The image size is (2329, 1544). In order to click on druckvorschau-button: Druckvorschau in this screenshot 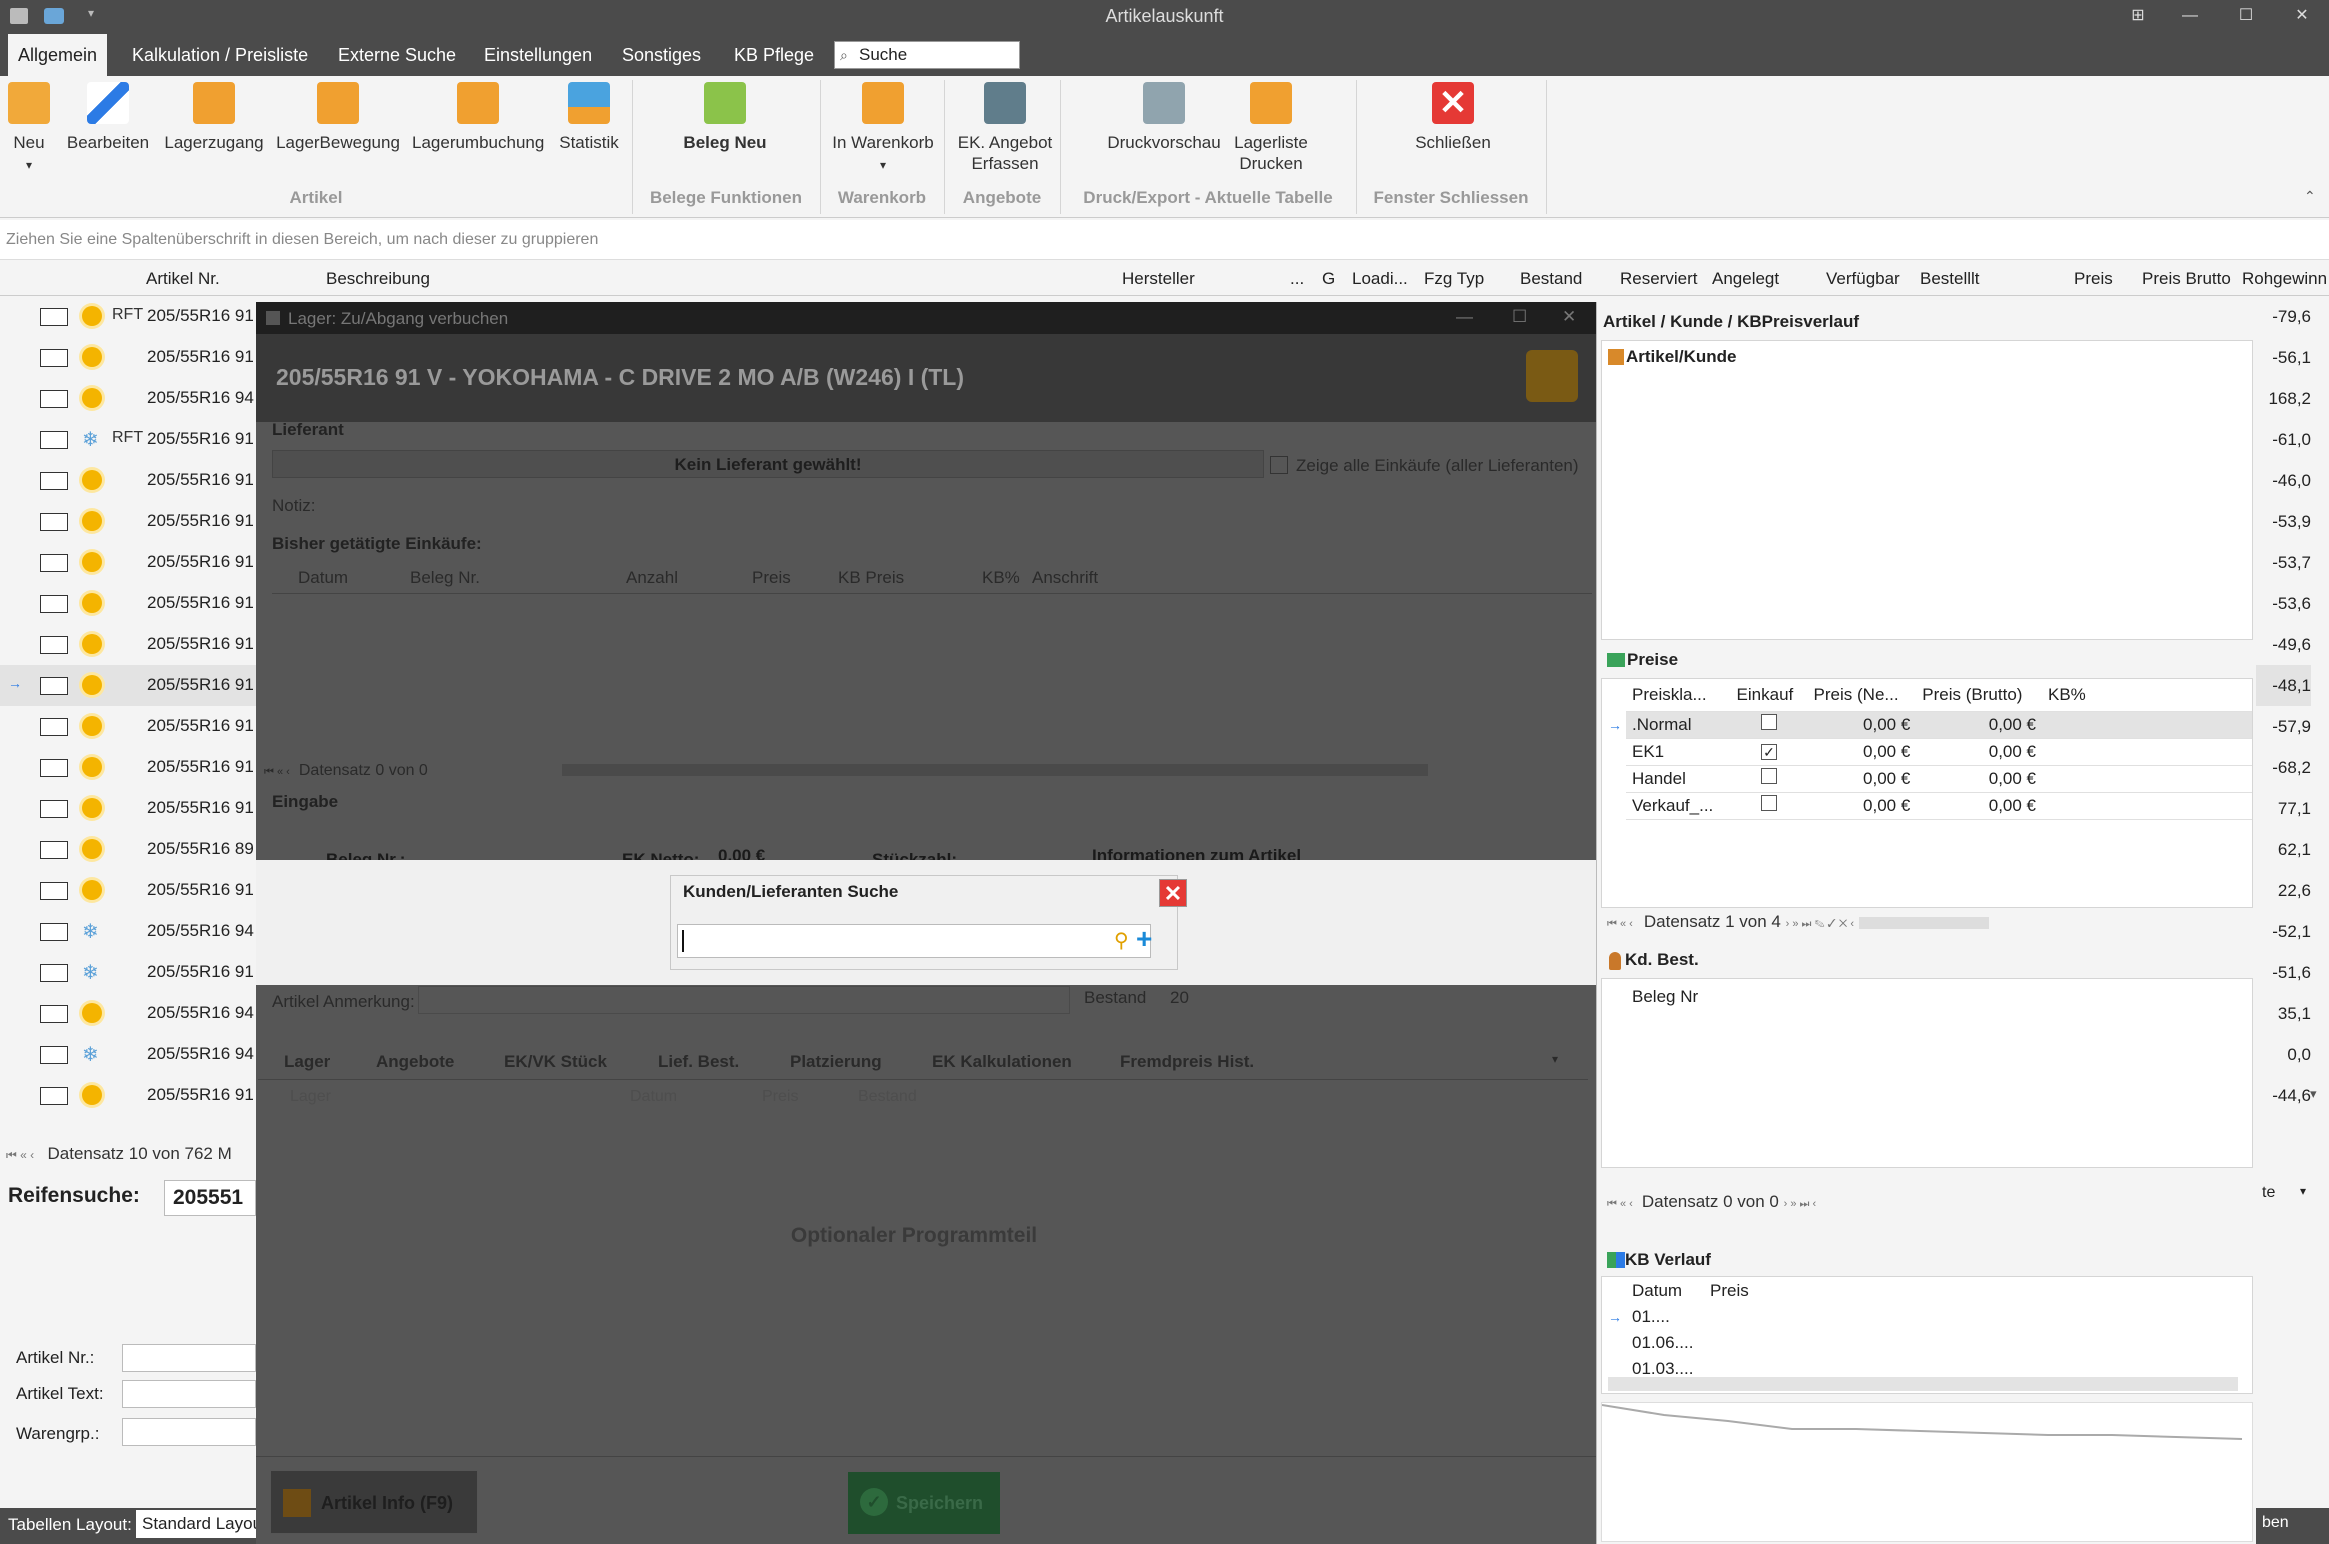, I will do `click(1164, 117)`.